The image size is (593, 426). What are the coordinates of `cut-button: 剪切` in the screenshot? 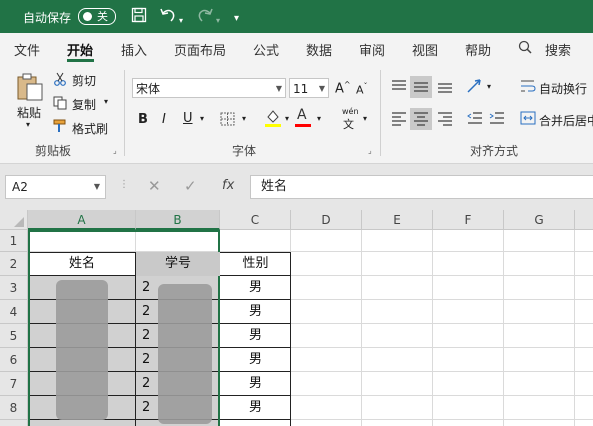 It's located at (84, 80).